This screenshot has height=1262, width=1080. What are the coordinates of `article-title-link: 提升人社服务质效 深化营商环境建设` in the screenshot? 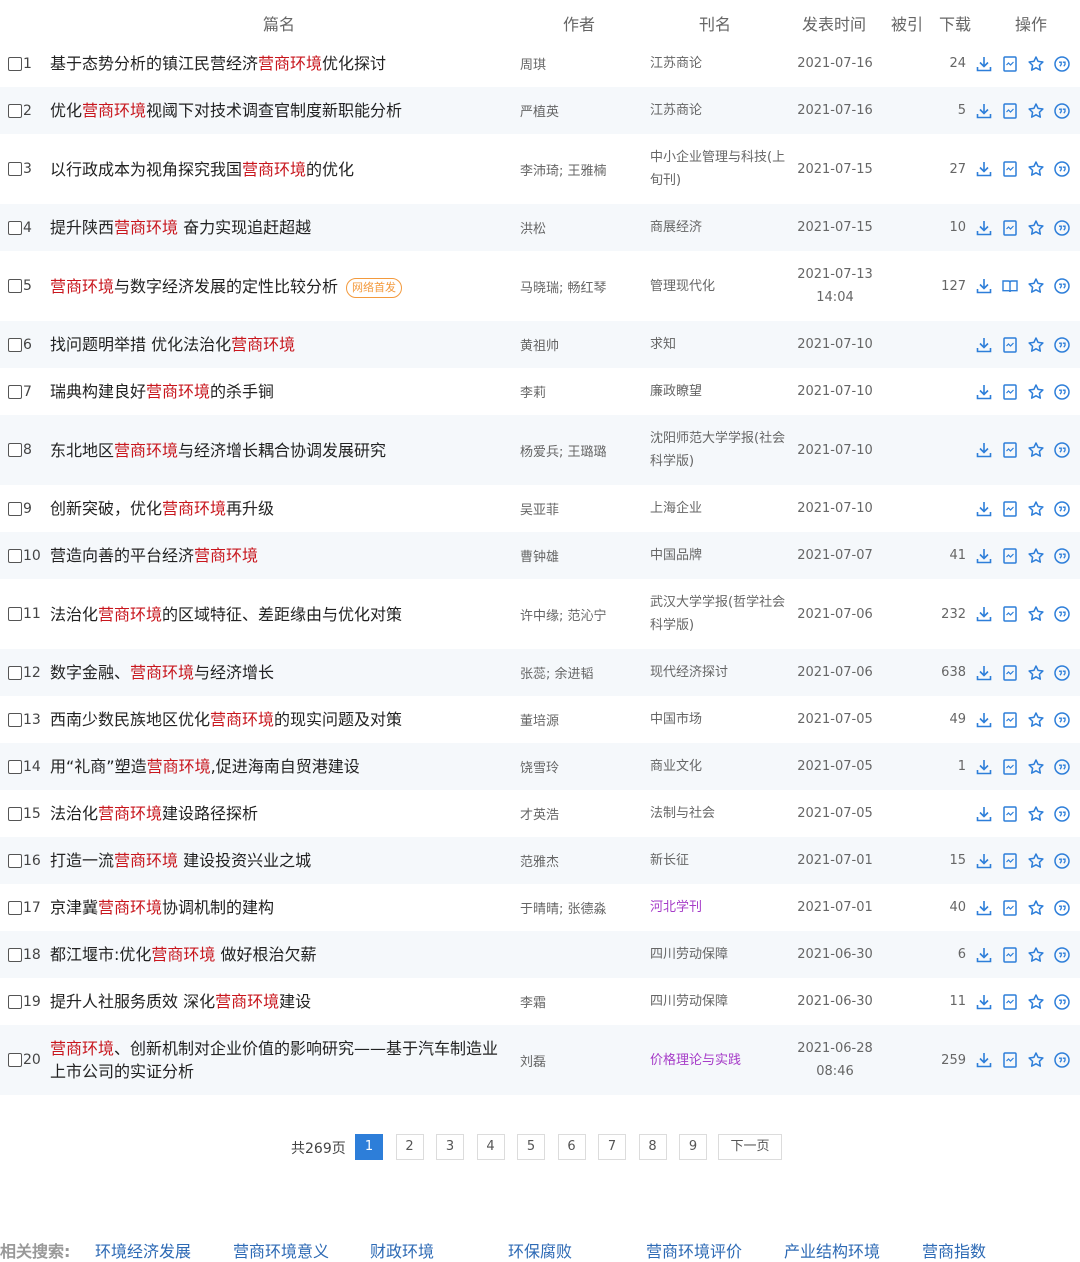 It's located at (280, 1001).